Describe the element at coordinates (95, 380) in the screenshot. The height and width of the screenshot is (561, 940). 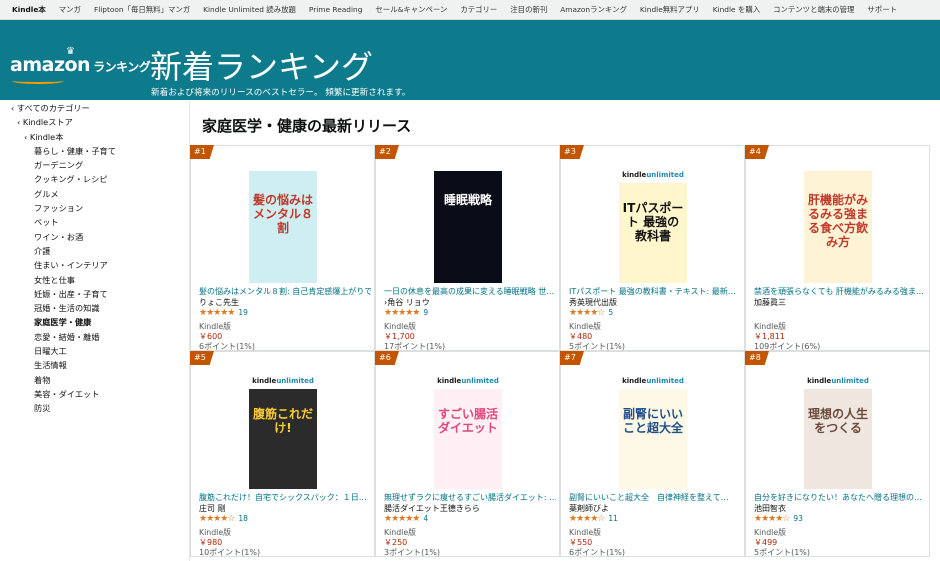
I see `sidebar-category-item: 着物` at that location.